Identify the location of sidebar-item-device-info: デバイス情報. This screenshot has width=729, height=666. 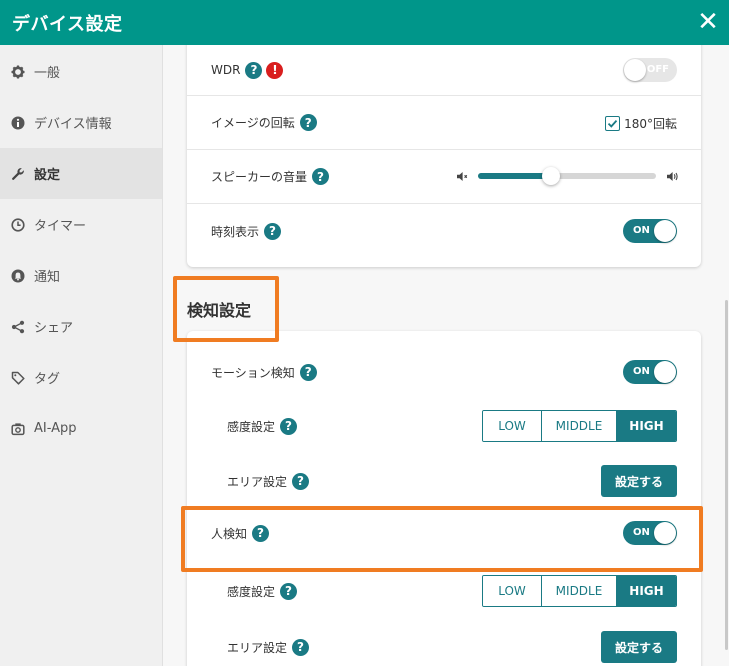
(81, 122).